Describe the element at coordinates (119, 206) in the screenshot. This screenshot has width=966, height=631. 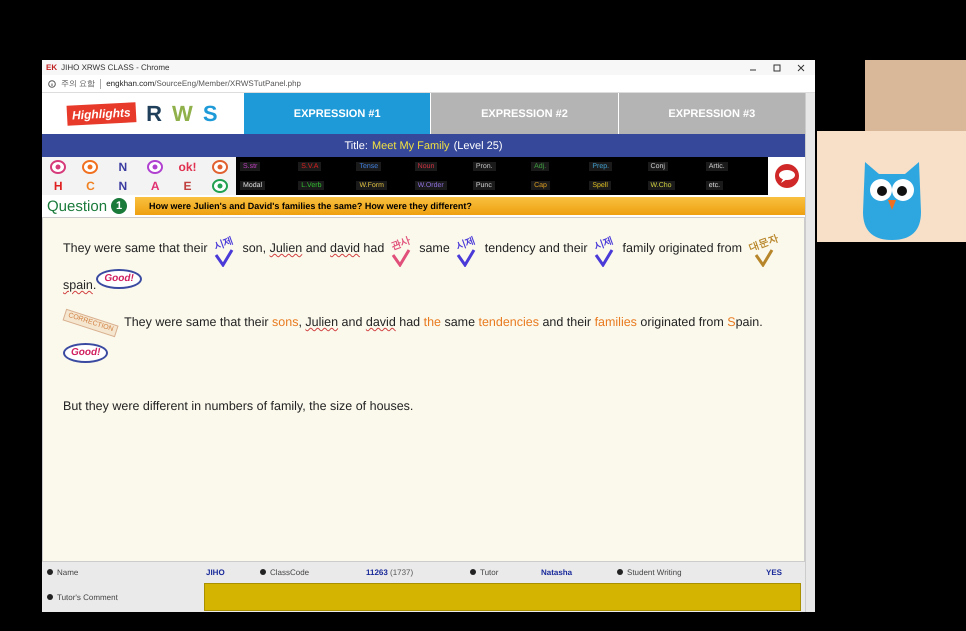
I see `question-number: 1` at that location.